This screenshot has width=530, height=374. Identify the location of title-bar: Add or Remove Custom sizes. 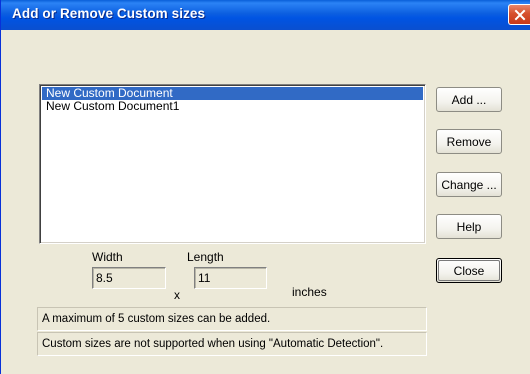
(265, 15).